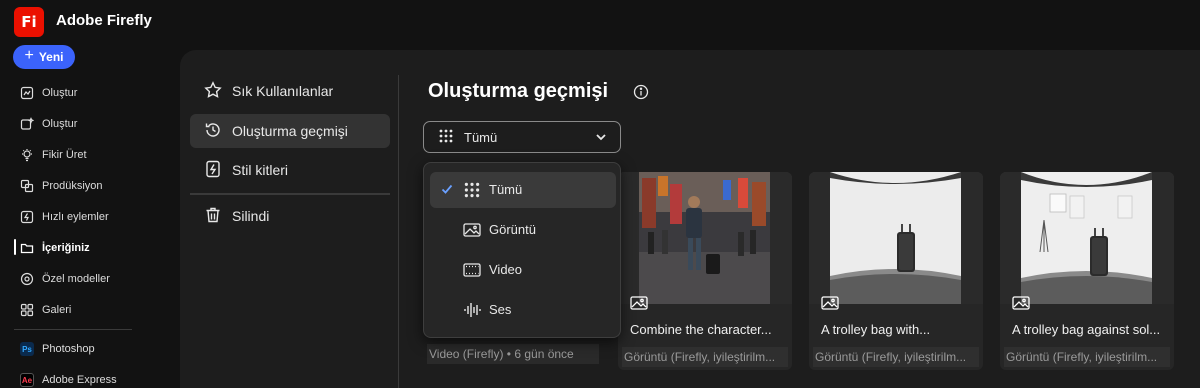 The image size is (1200, 388). Describe the element at coordinates (398, 231) in the screenshot. I see `vertical-divider` at that location.